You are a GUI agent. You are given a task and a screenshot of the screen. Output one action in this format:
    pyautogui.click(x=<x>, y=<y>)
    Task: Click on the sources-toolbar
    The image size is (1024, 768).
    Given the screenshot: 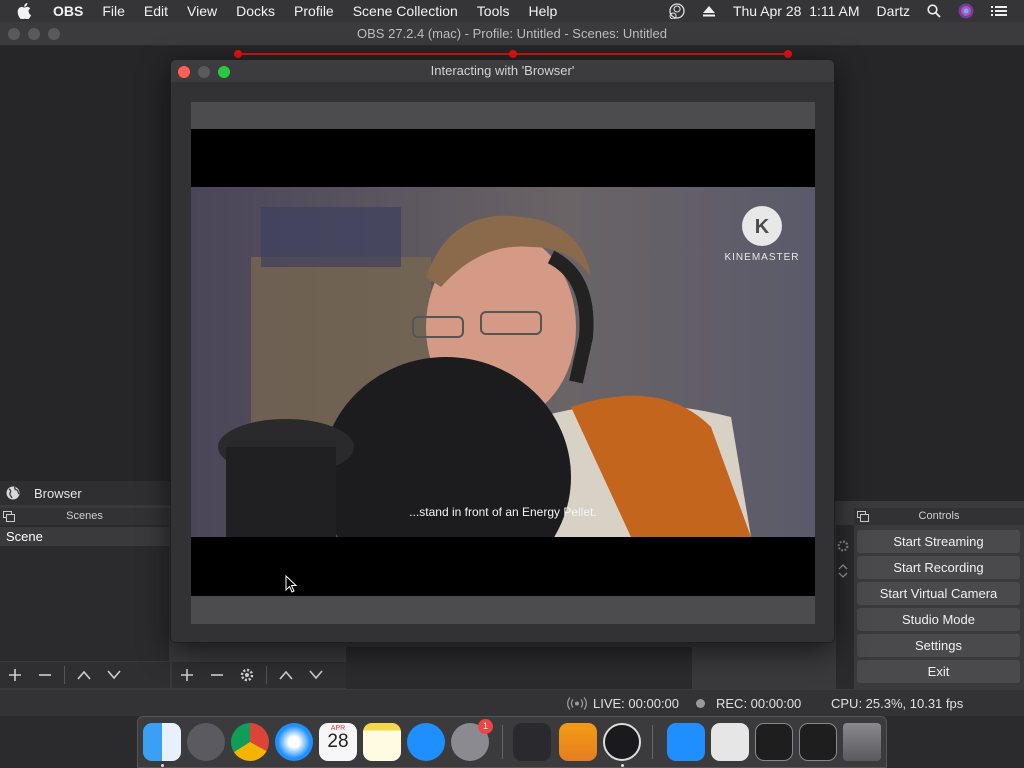 What is the action you would take?
    pyautogui.click(x=259, y=675)
    